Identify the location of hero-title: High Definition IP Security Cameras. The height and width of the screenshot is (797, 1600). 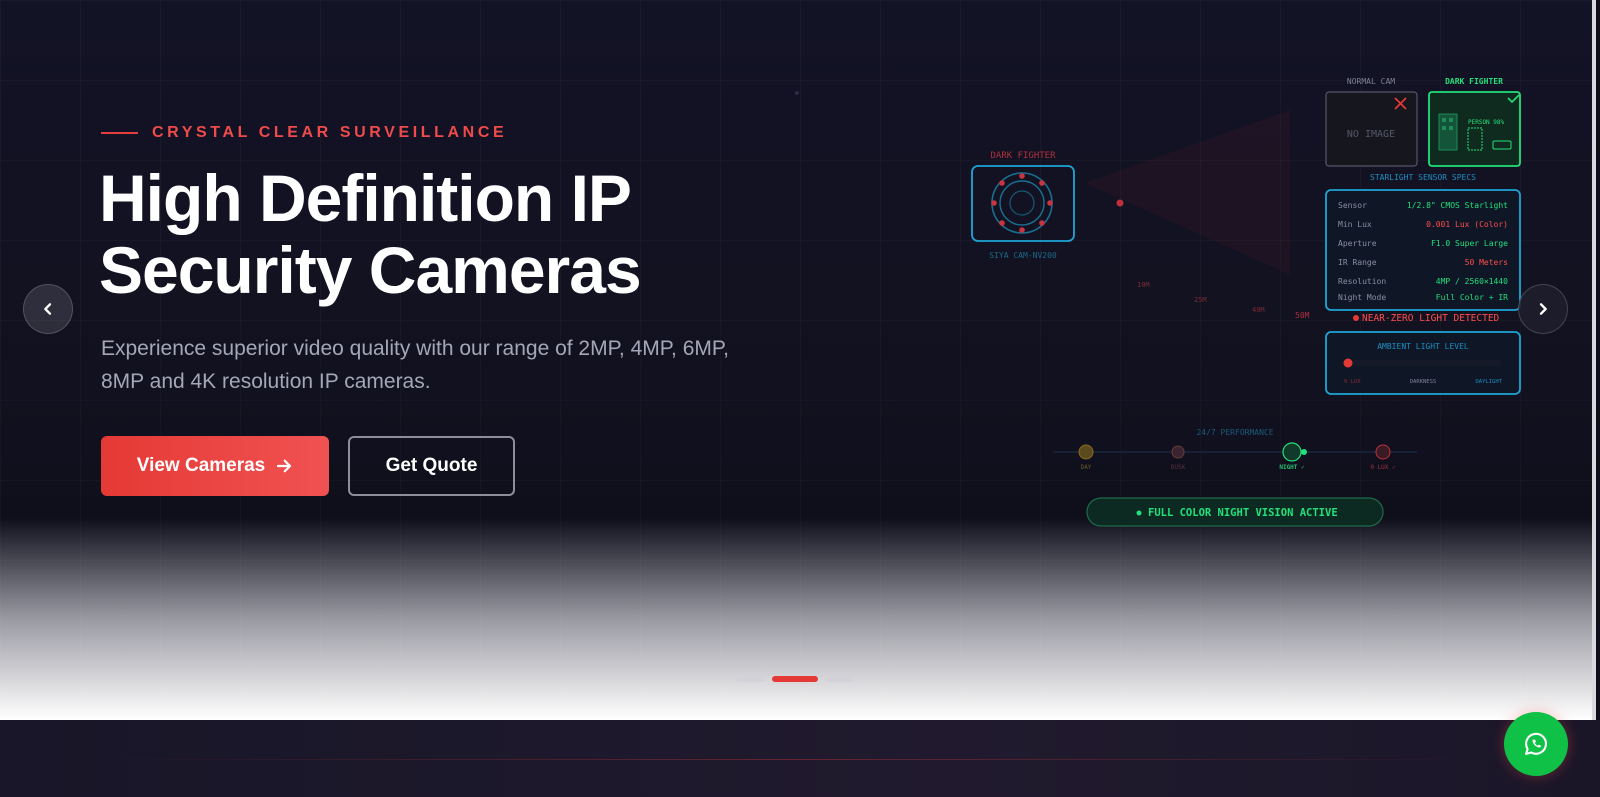
(419, 234).